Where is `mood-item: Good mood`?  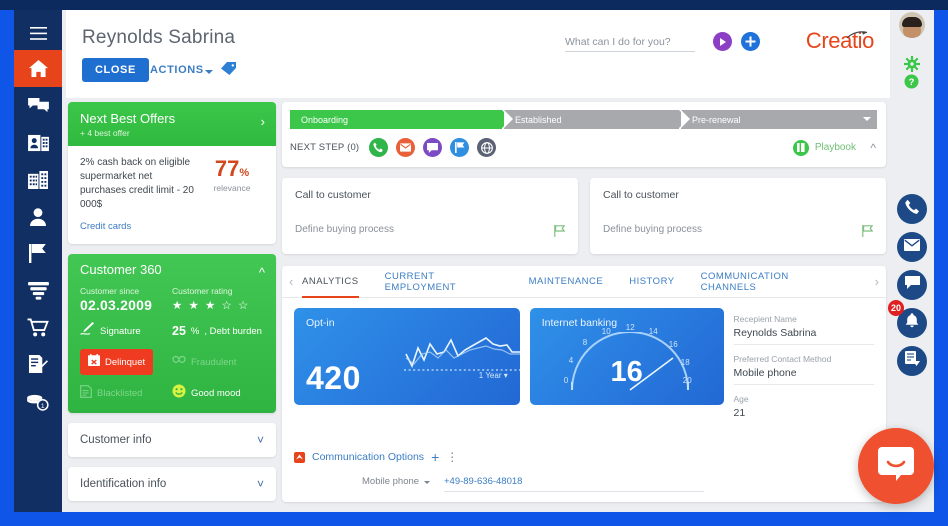 mood-item: Good mood is located at coordinates (218, 393).